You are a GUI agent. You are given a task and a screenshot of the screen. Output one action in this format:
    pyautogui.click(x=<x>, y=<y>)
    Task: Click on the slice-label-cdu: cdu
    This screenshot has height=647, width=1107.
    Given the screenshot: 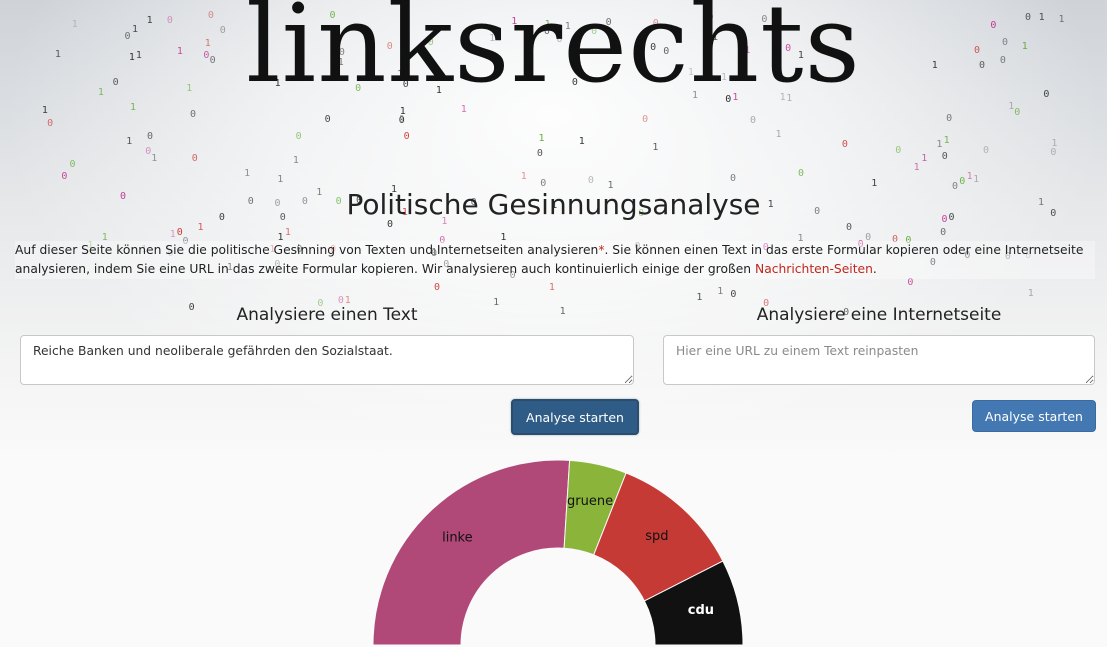 What is the action you would take?
    pyautogui.click(x=701, y=610)
    